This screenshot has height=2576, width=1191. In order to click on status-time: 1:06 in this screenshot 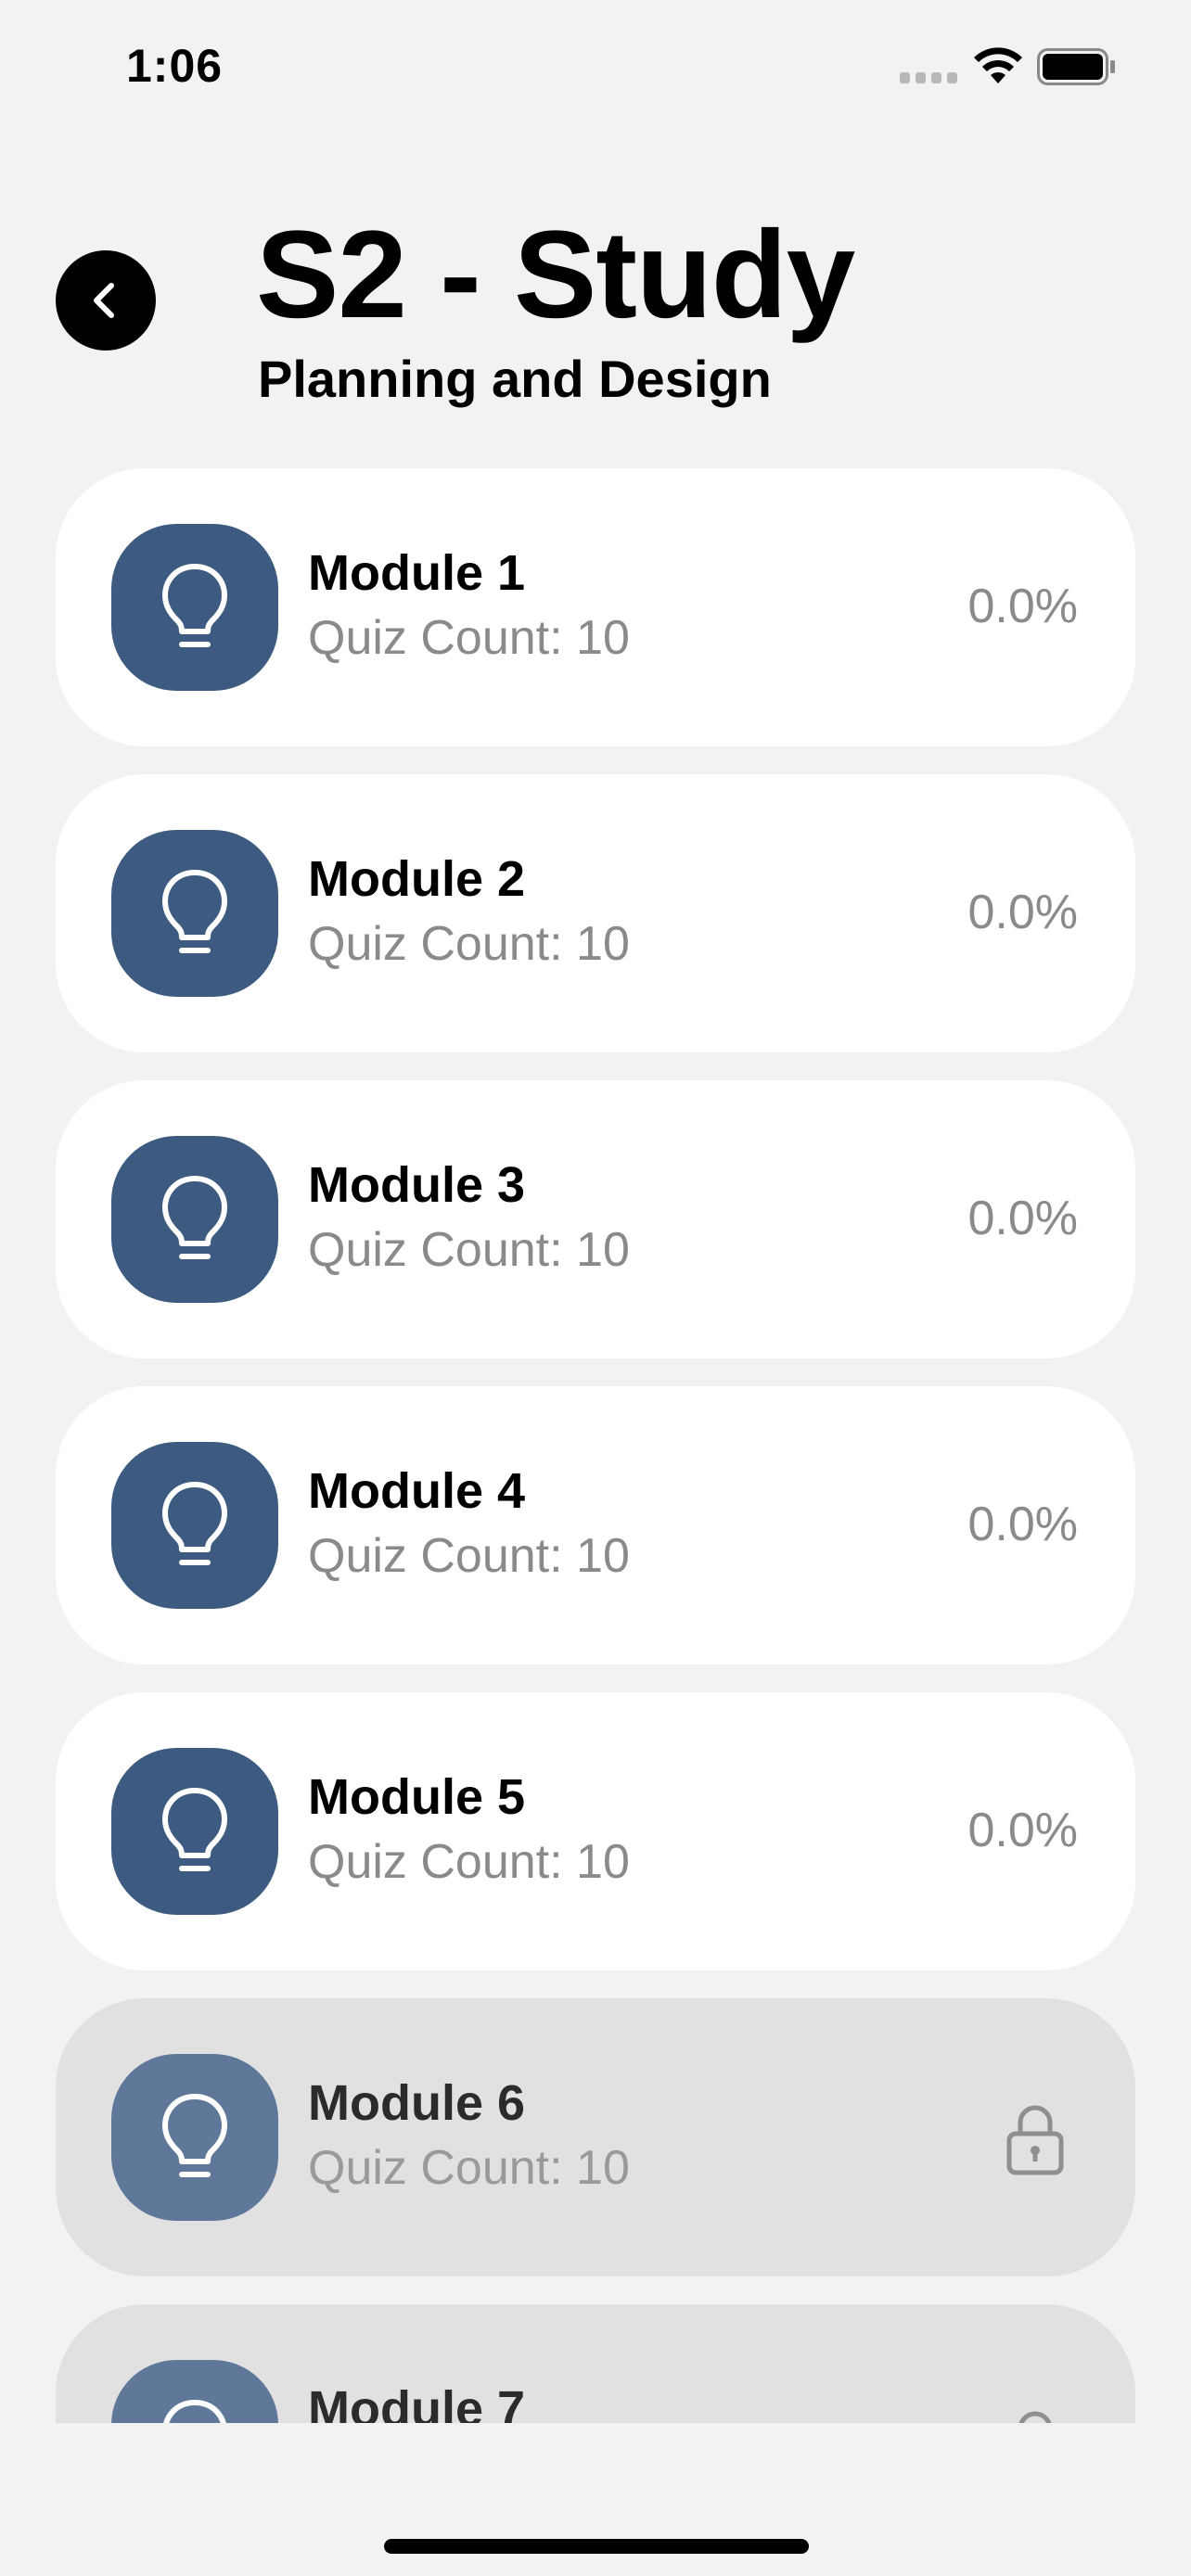, I will do `click(175, 66)`.